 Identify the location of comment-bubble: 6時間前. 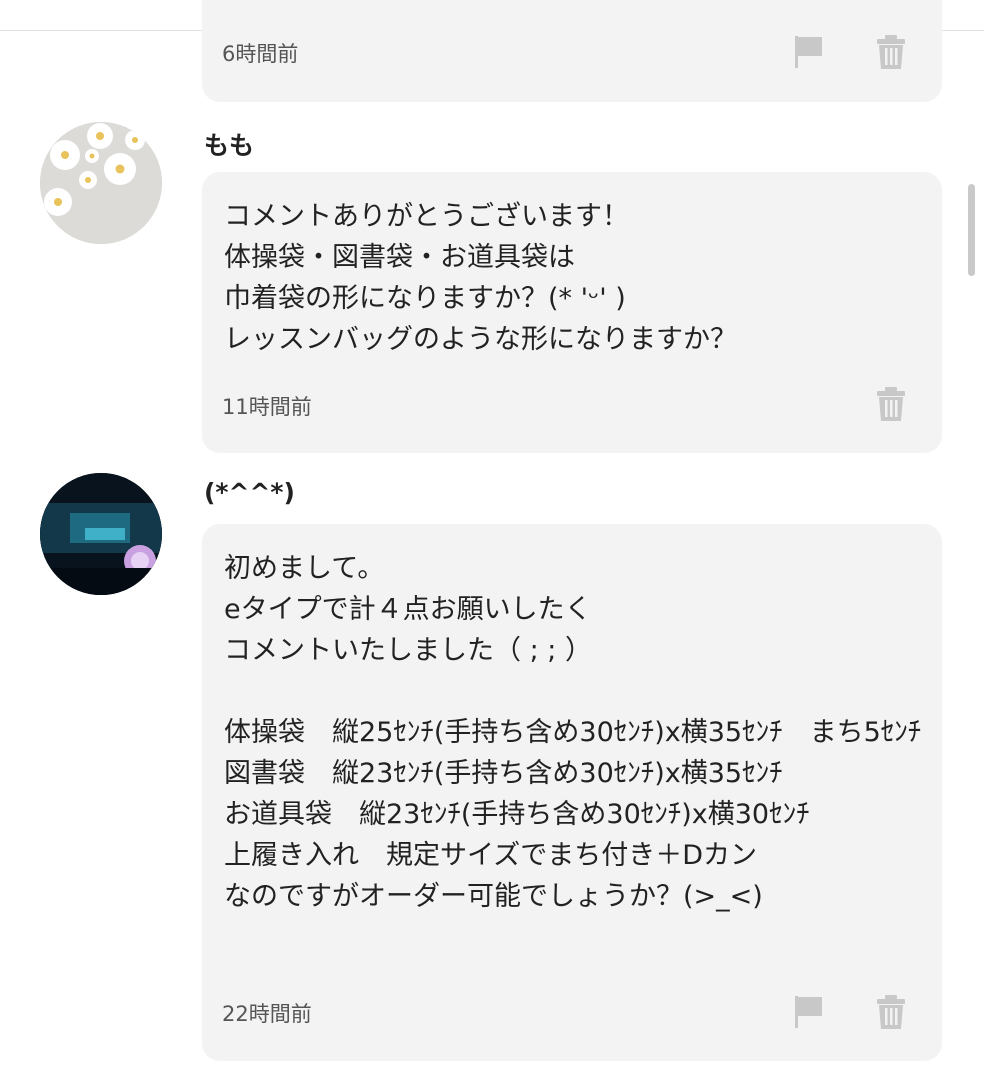
(572, 51).